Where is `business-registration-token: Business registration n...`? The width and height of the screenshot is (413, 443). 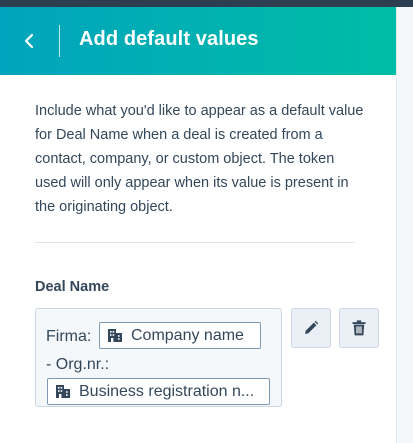 business-registration-token: Business registration n... is located at coordinates (158, 391).